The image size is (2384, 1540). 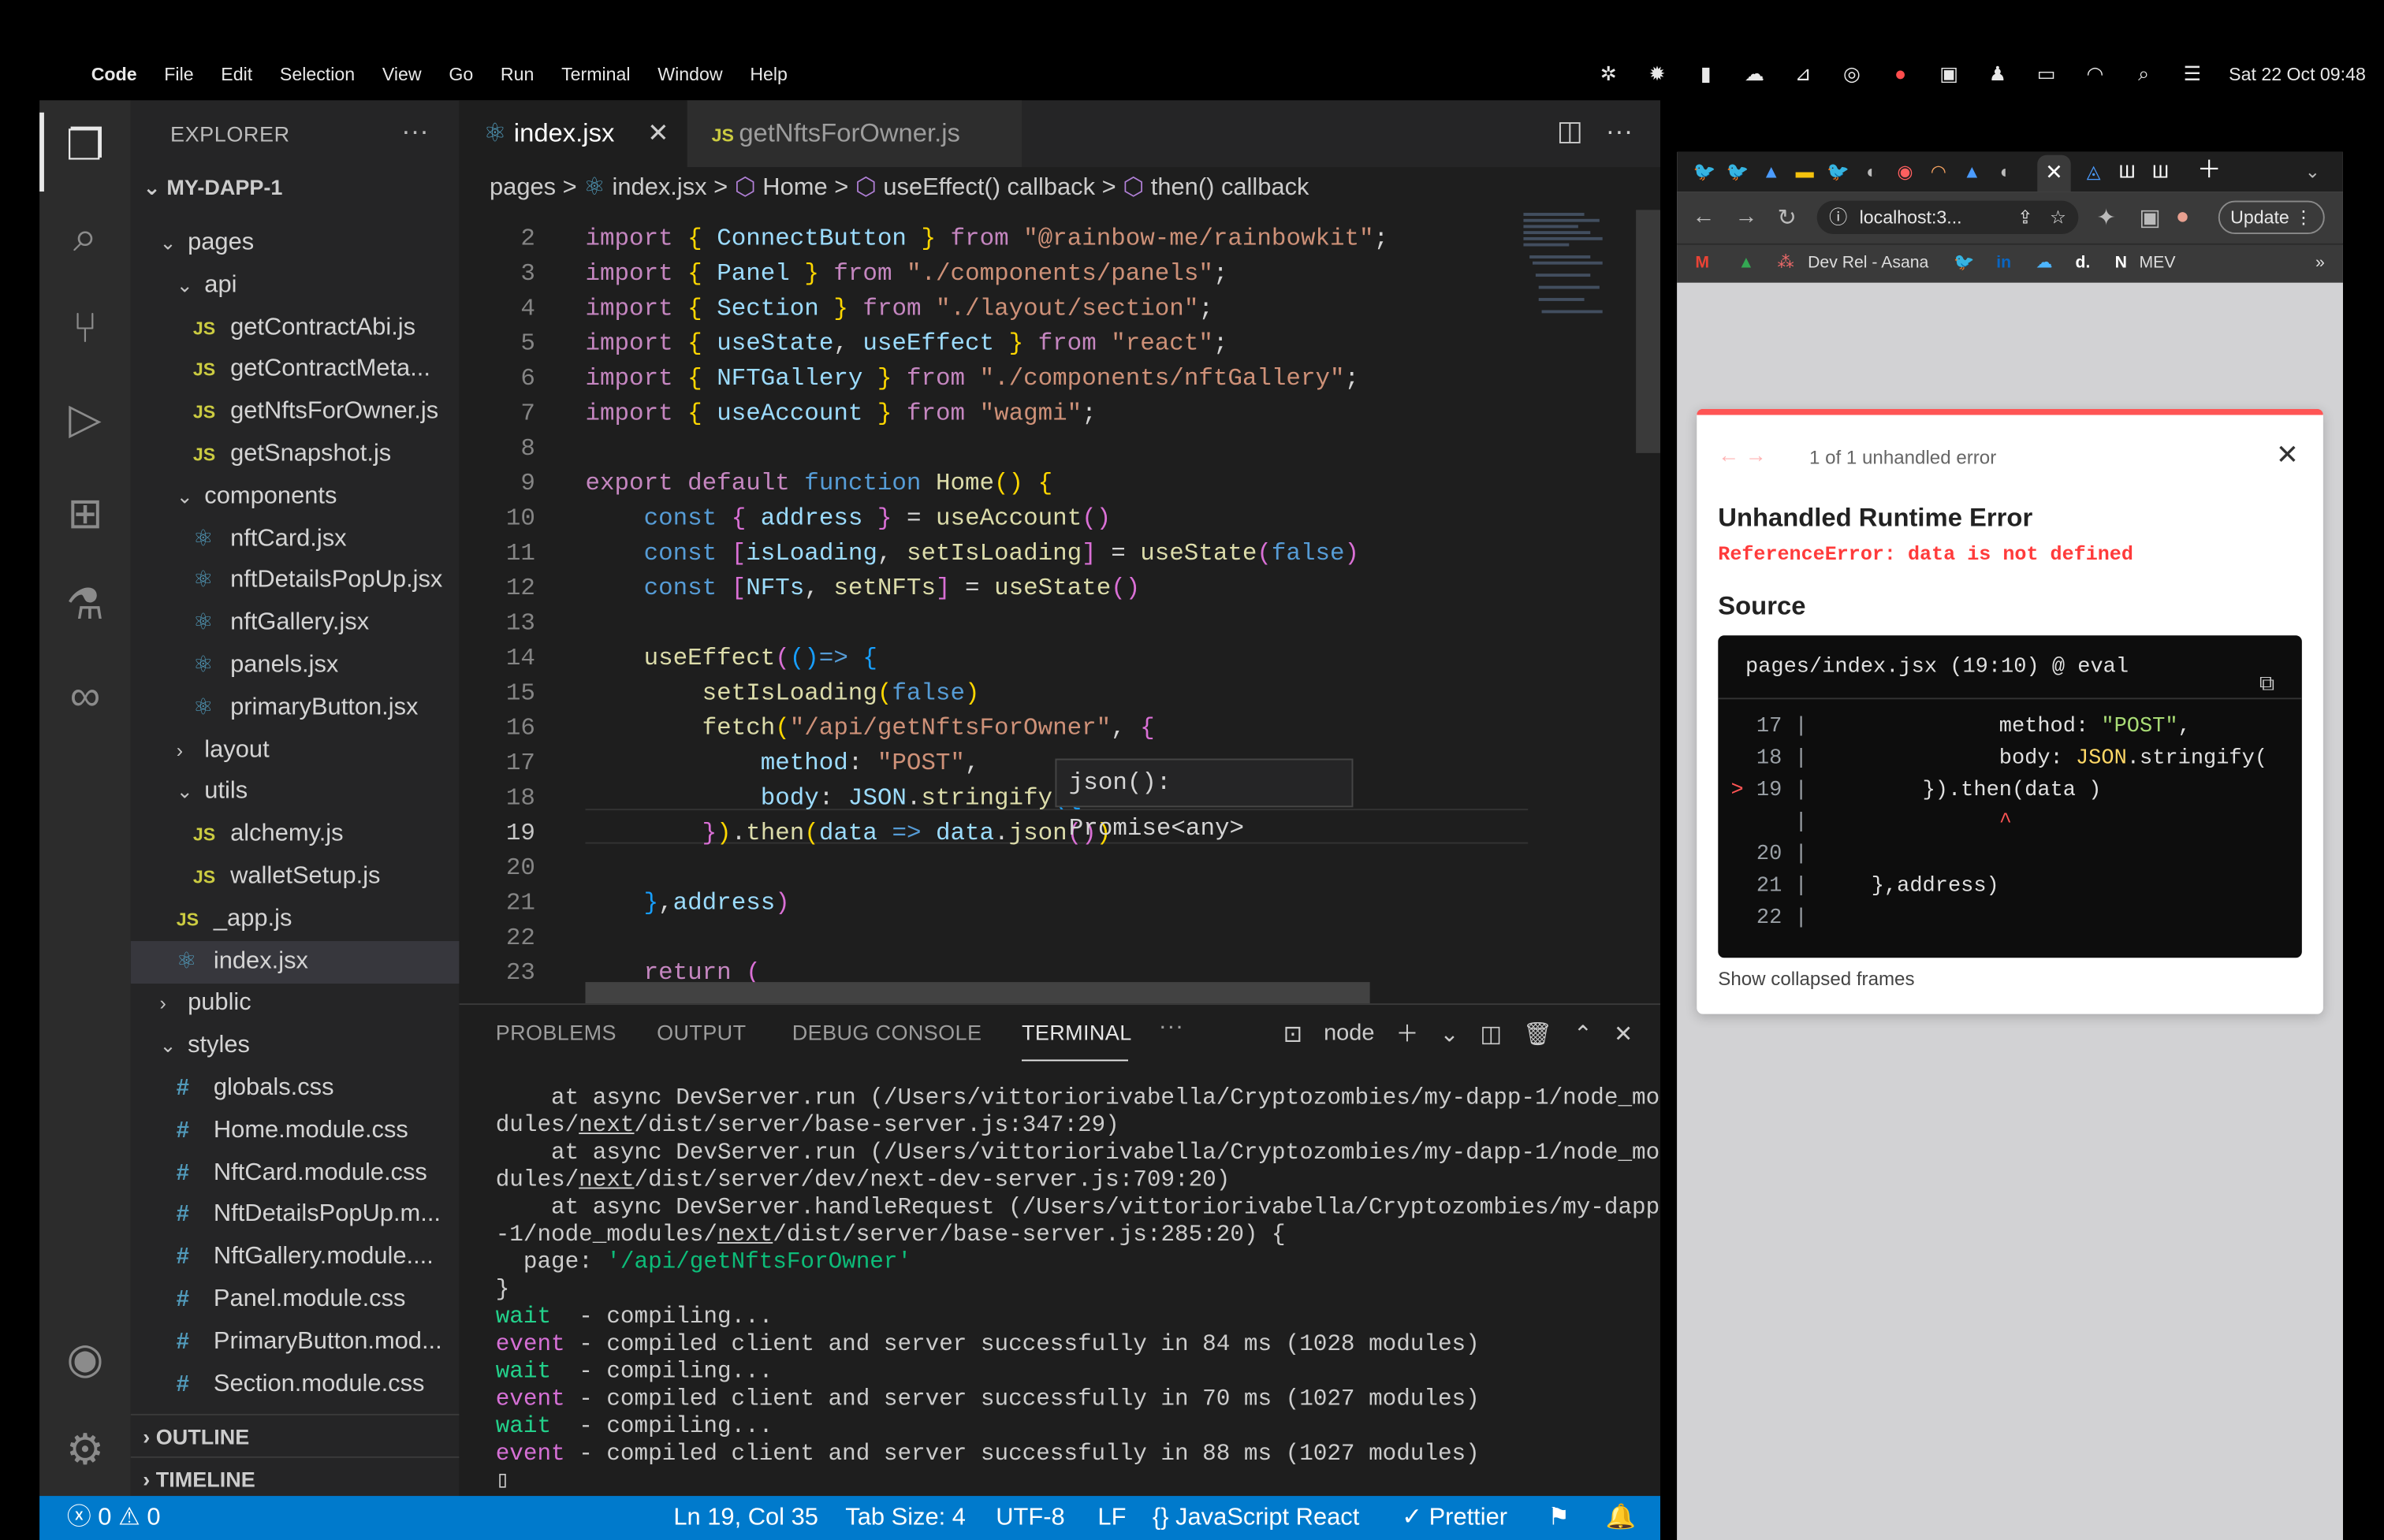 What do you see at coordinates (295, 412) in the screenshot?
I see `tree-file: JS getNftsForOwner.js` at bounding box center [295, 412].